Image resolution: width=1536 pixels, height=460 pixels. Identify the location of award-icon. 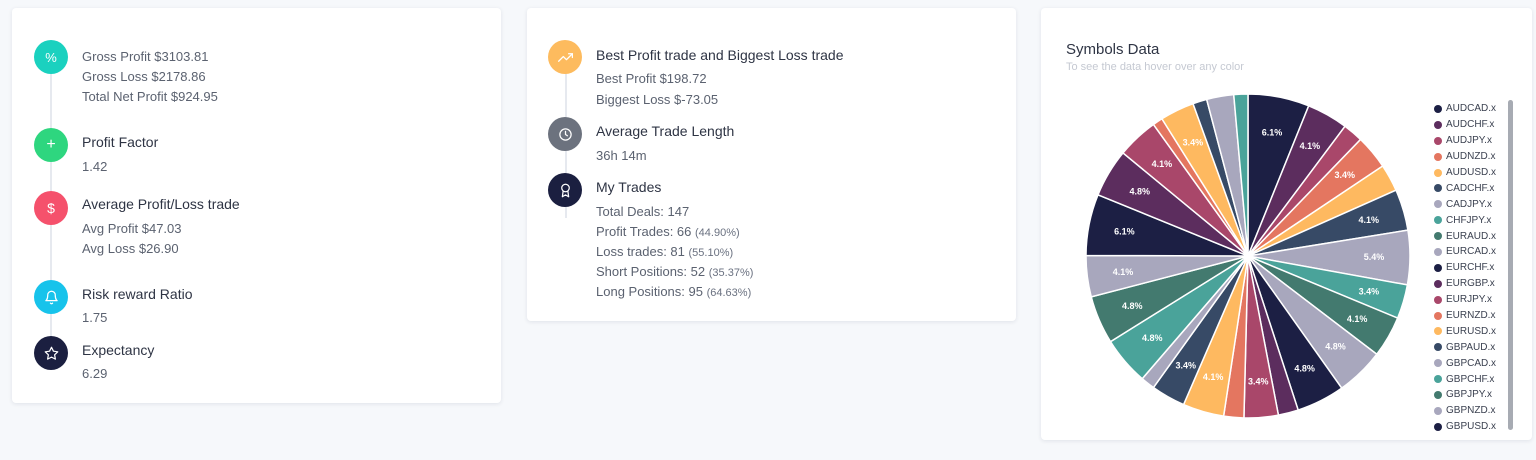
(565, 190).